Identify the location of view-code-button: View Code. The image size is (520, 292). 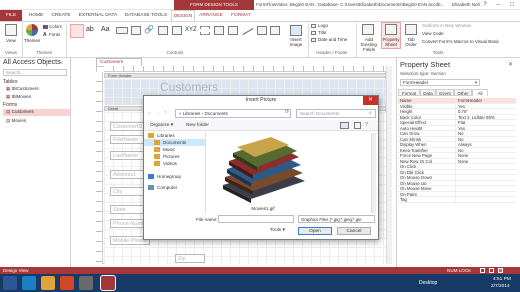
(433, 33).